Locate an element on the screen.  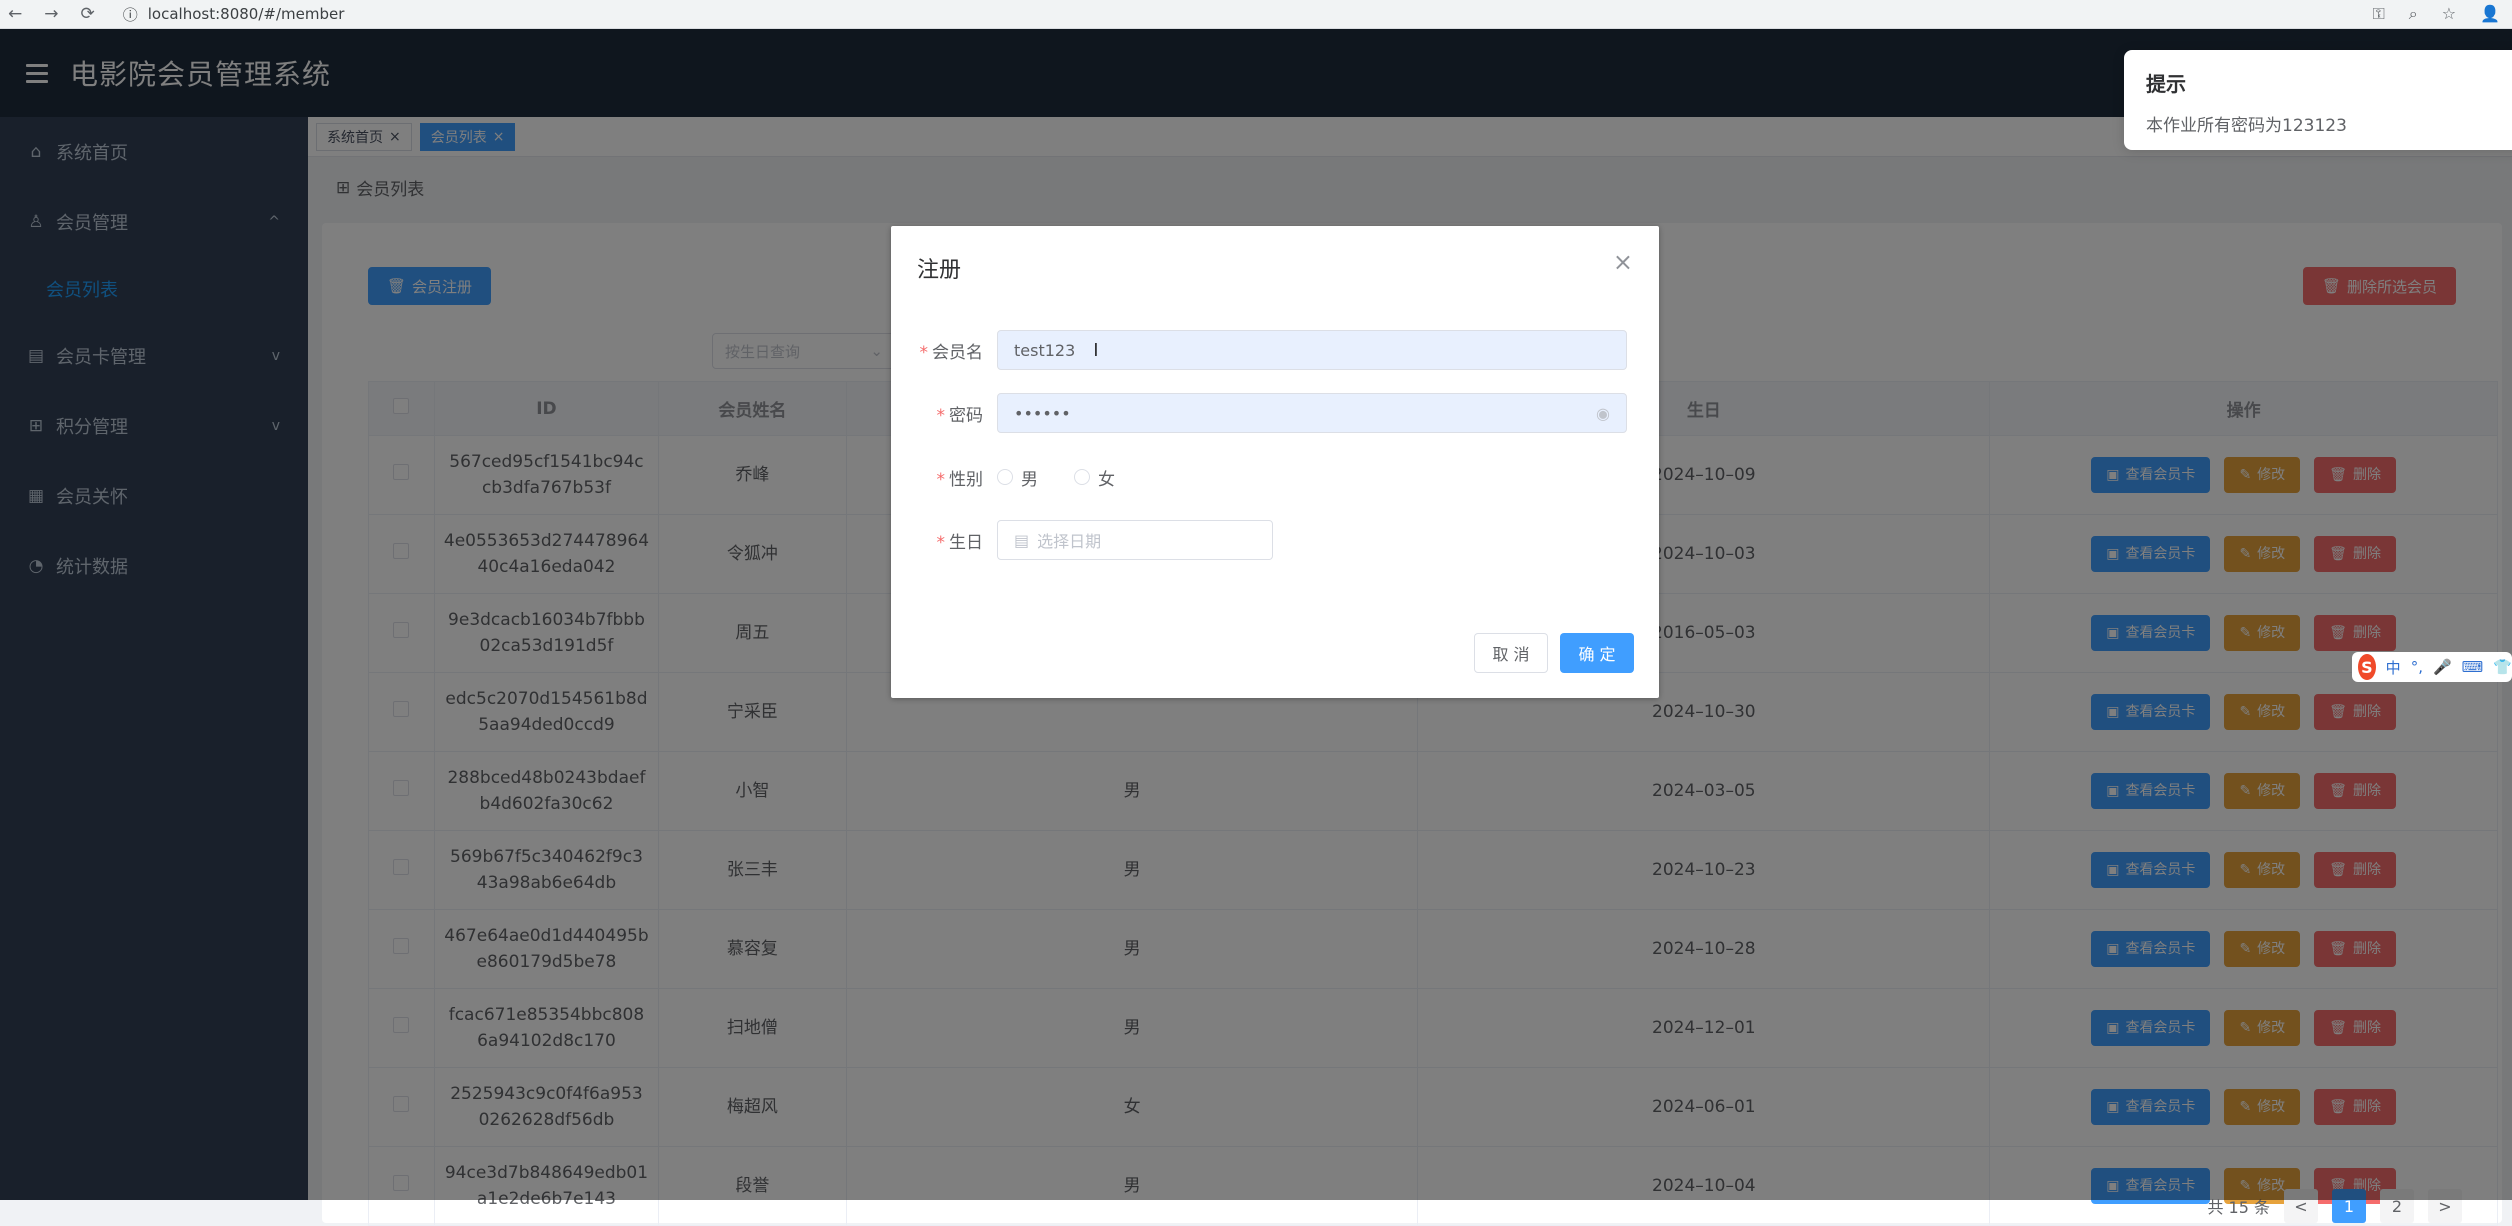
notification-title: 提示 is located at coordinates (2166, 84).